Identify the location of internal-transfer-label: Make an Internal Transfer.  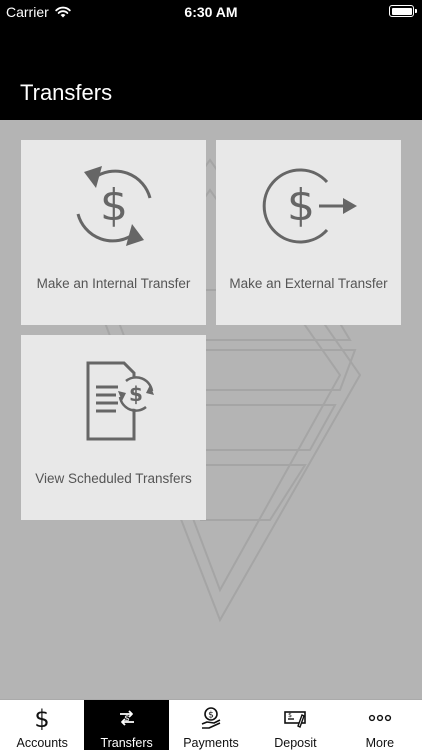
(113, 283).